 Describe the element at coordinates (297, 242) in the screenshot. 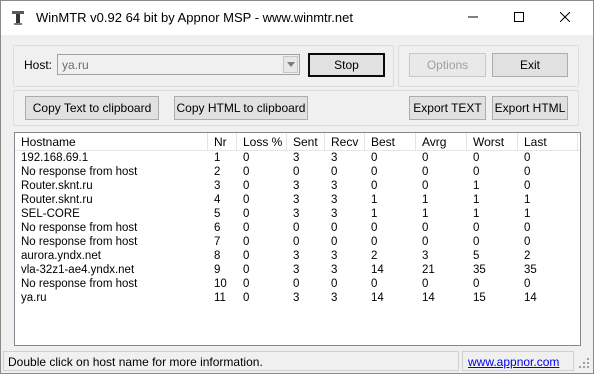

I see `table-row: No response from host 7 0 0 0 0 0 0 0` at that location.